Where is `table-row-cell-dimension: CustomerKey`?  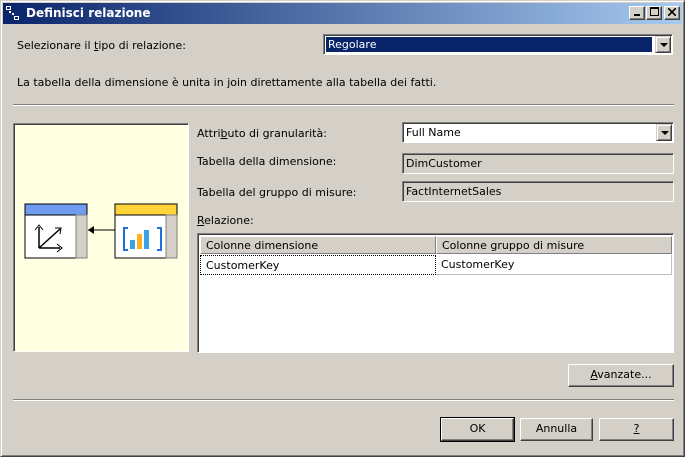
table-row-cell-dimension: CustomerKey is located at coordinates (318, 265).